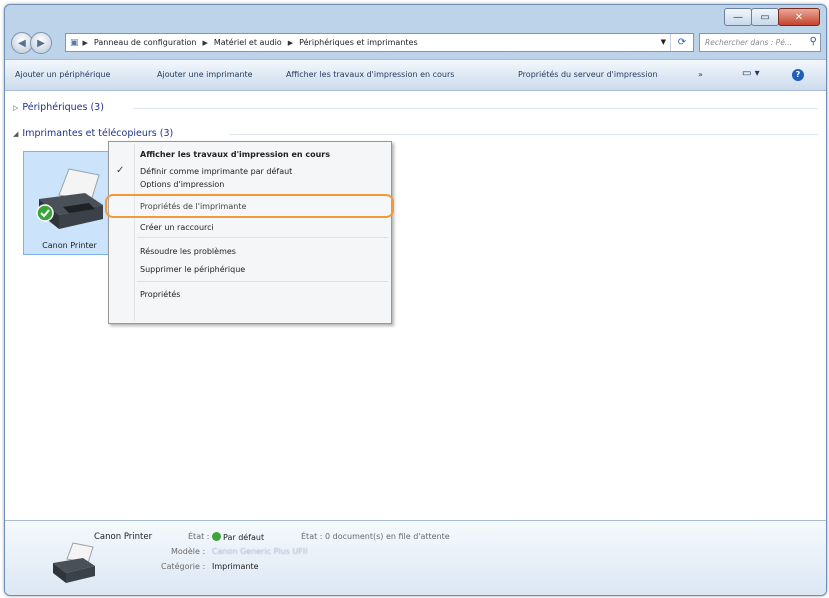 Image resolution: width=829 pixels, height=598 pixels. I want to click on add-device-button: Ajouter un périphérique, so click(62, 74).